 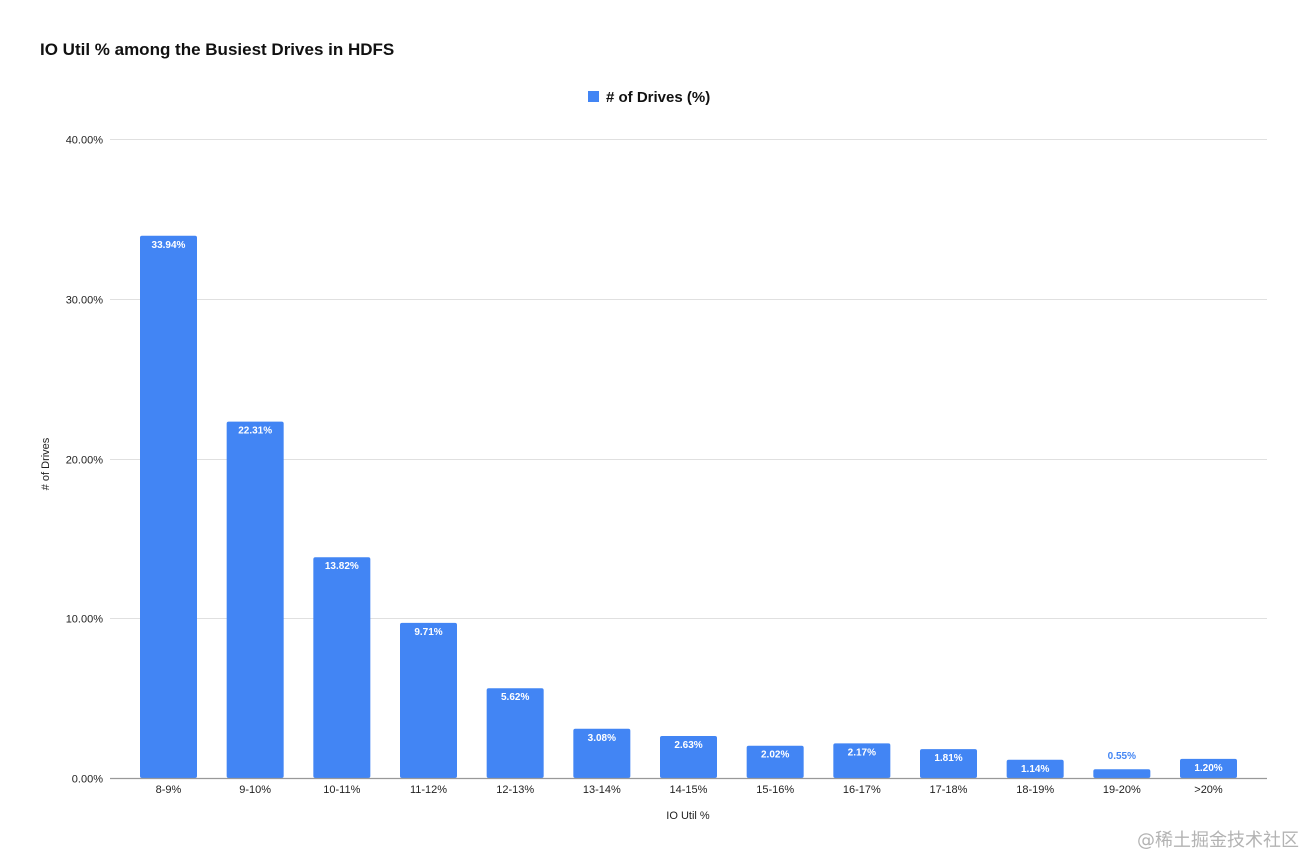 What do you see at coordinates (775, 755) in the screenshot?
I see `data-label: 2.02%` at bounding box center [775, 755].